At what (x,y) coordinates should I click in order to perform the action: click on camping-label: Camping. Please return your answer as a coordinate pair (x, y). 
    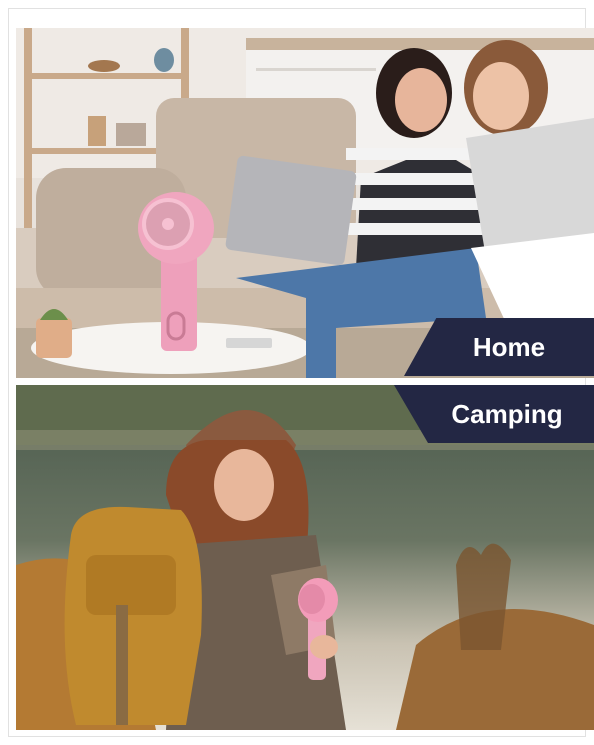
    Looking at the image, I should click on (494, 414).